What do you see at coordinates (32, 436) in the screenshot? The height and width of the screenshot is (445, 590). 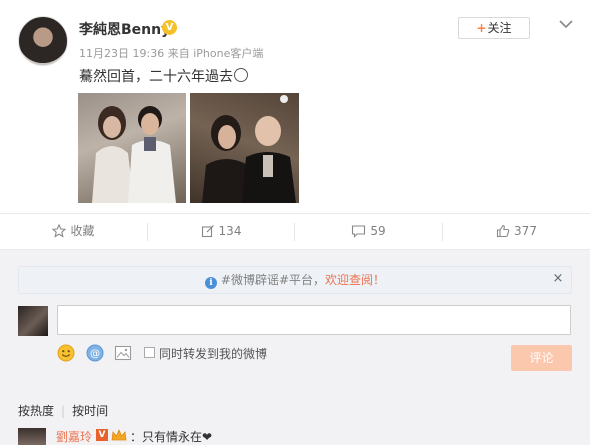 I see `commenter-avatar` at bounding box center [32, 436].